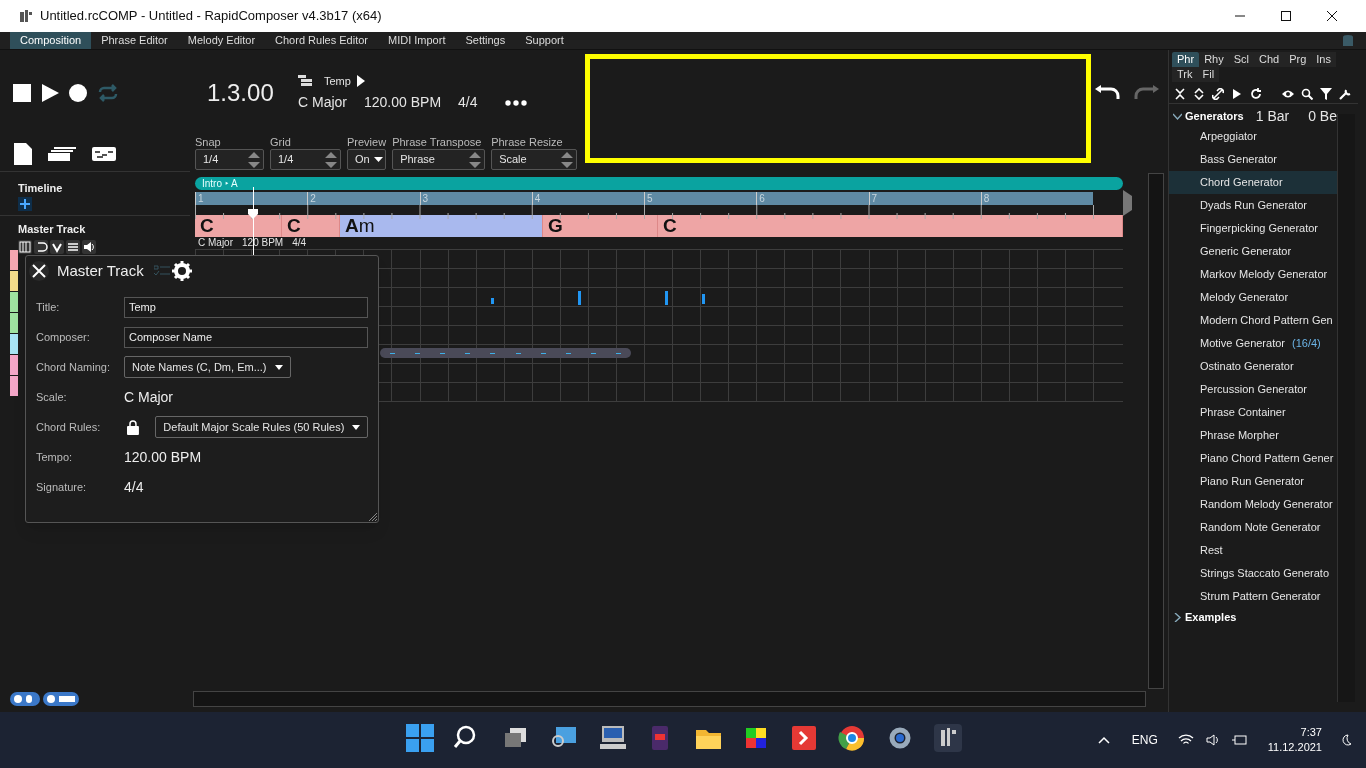  What do you see at coordinates (420, 738) in the screenshot?
I see `windows-start-icon` at bounding box center [420, 738].